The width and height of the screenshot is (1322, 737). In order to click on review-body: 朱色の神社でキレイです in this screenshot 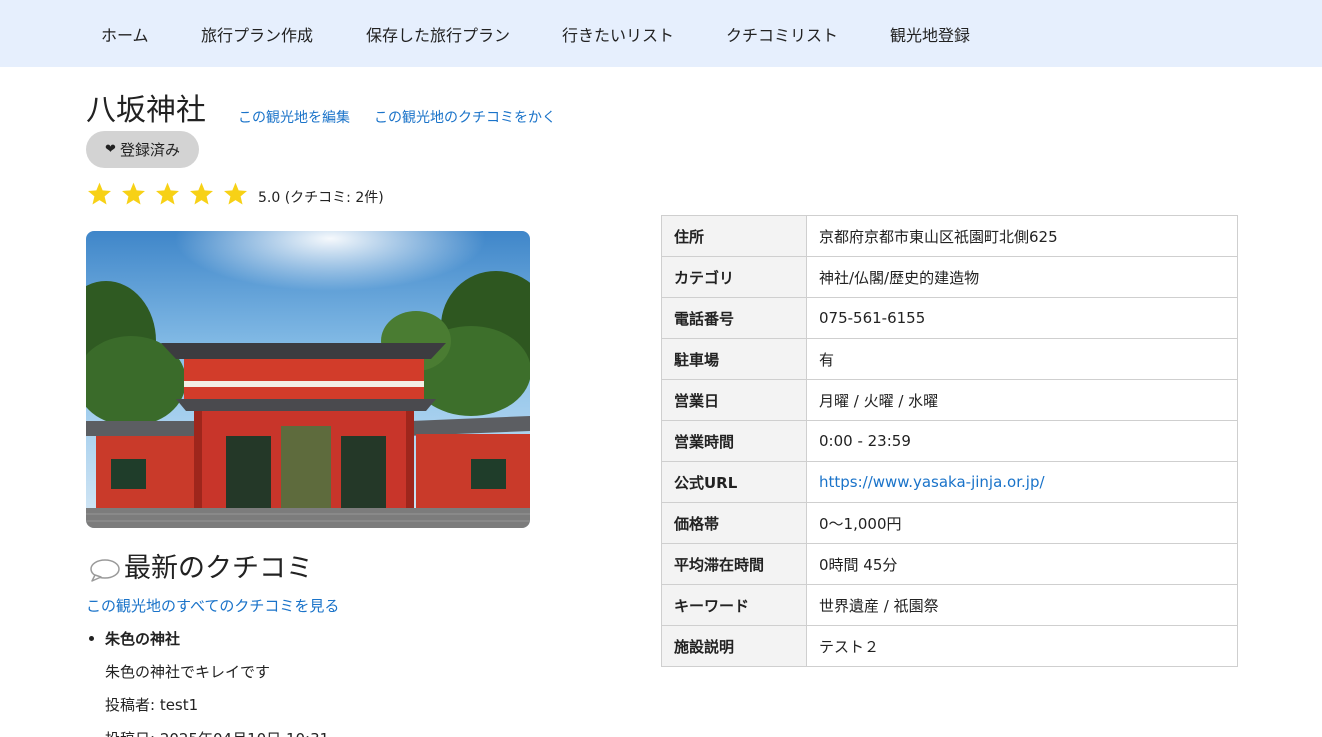, I will do `click(188, 672)`.